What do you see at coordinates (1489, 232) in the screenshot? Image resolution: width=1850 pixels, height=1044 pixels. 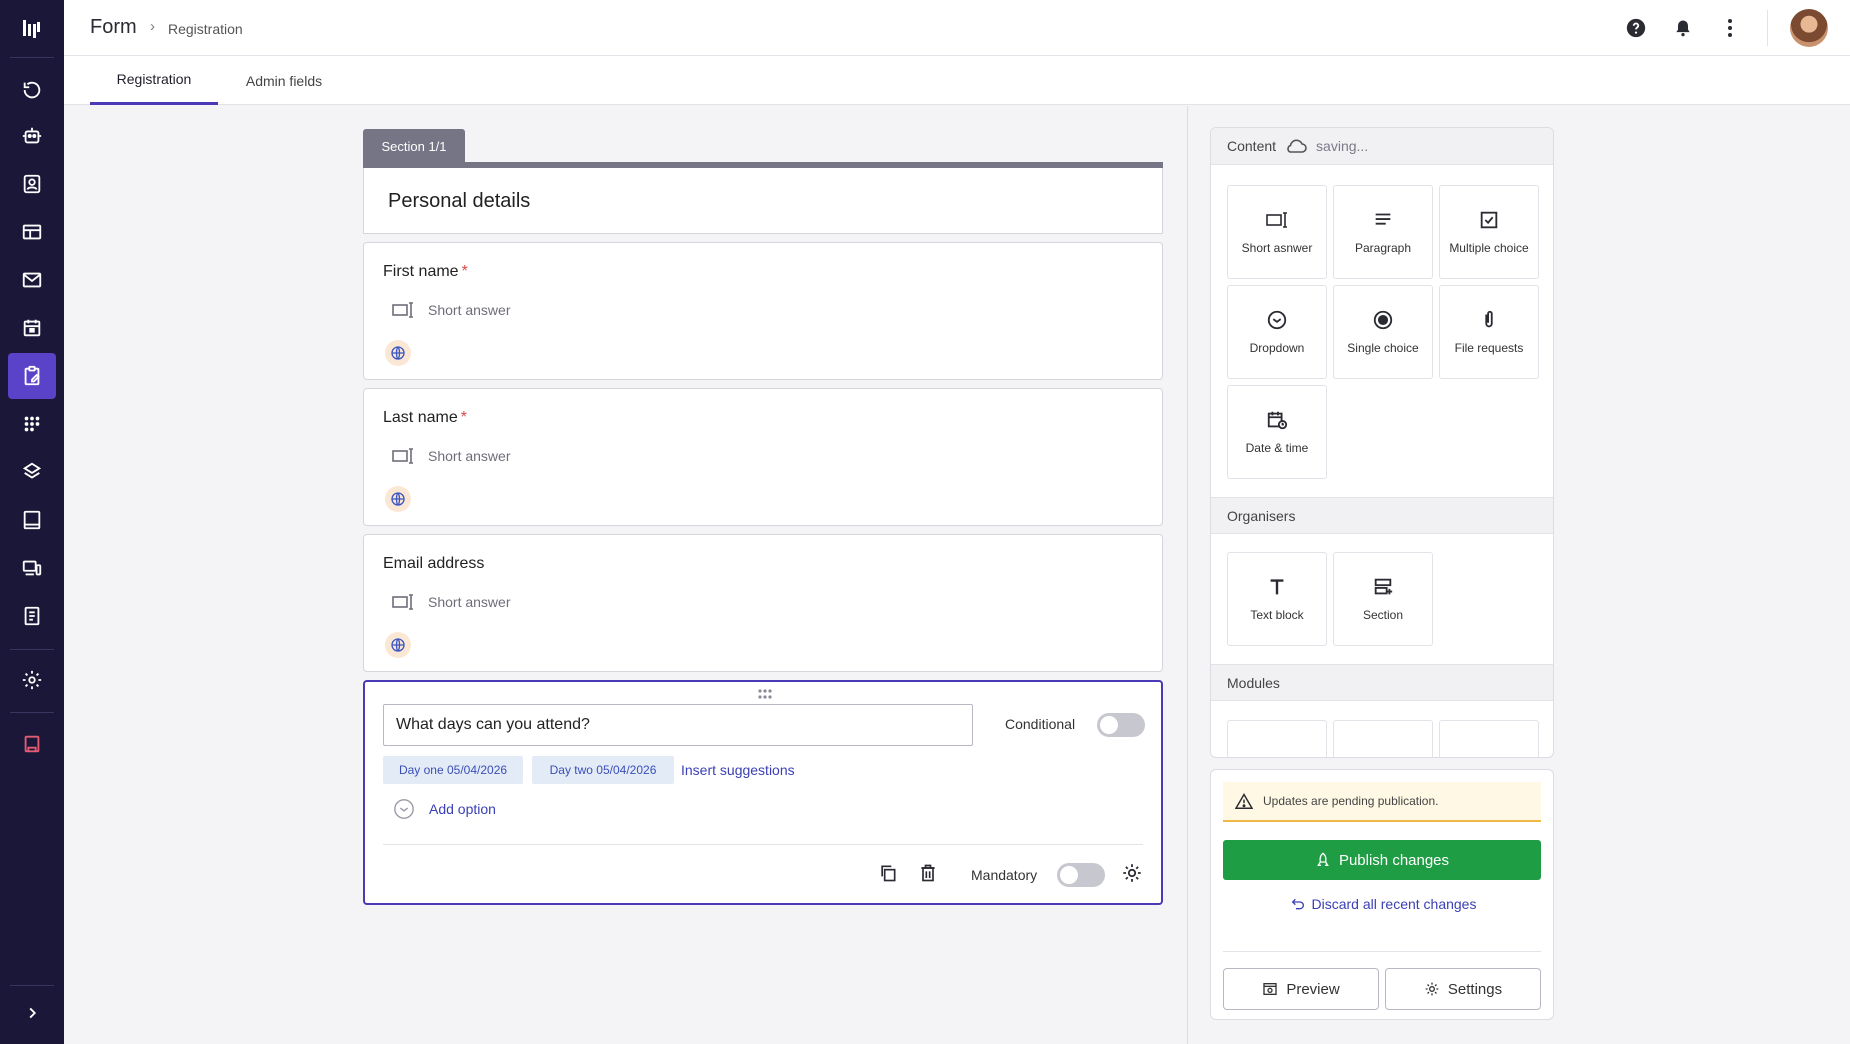 I see `tile-multiple-choice: Multiple choice` at bounding box center [1489, 232].